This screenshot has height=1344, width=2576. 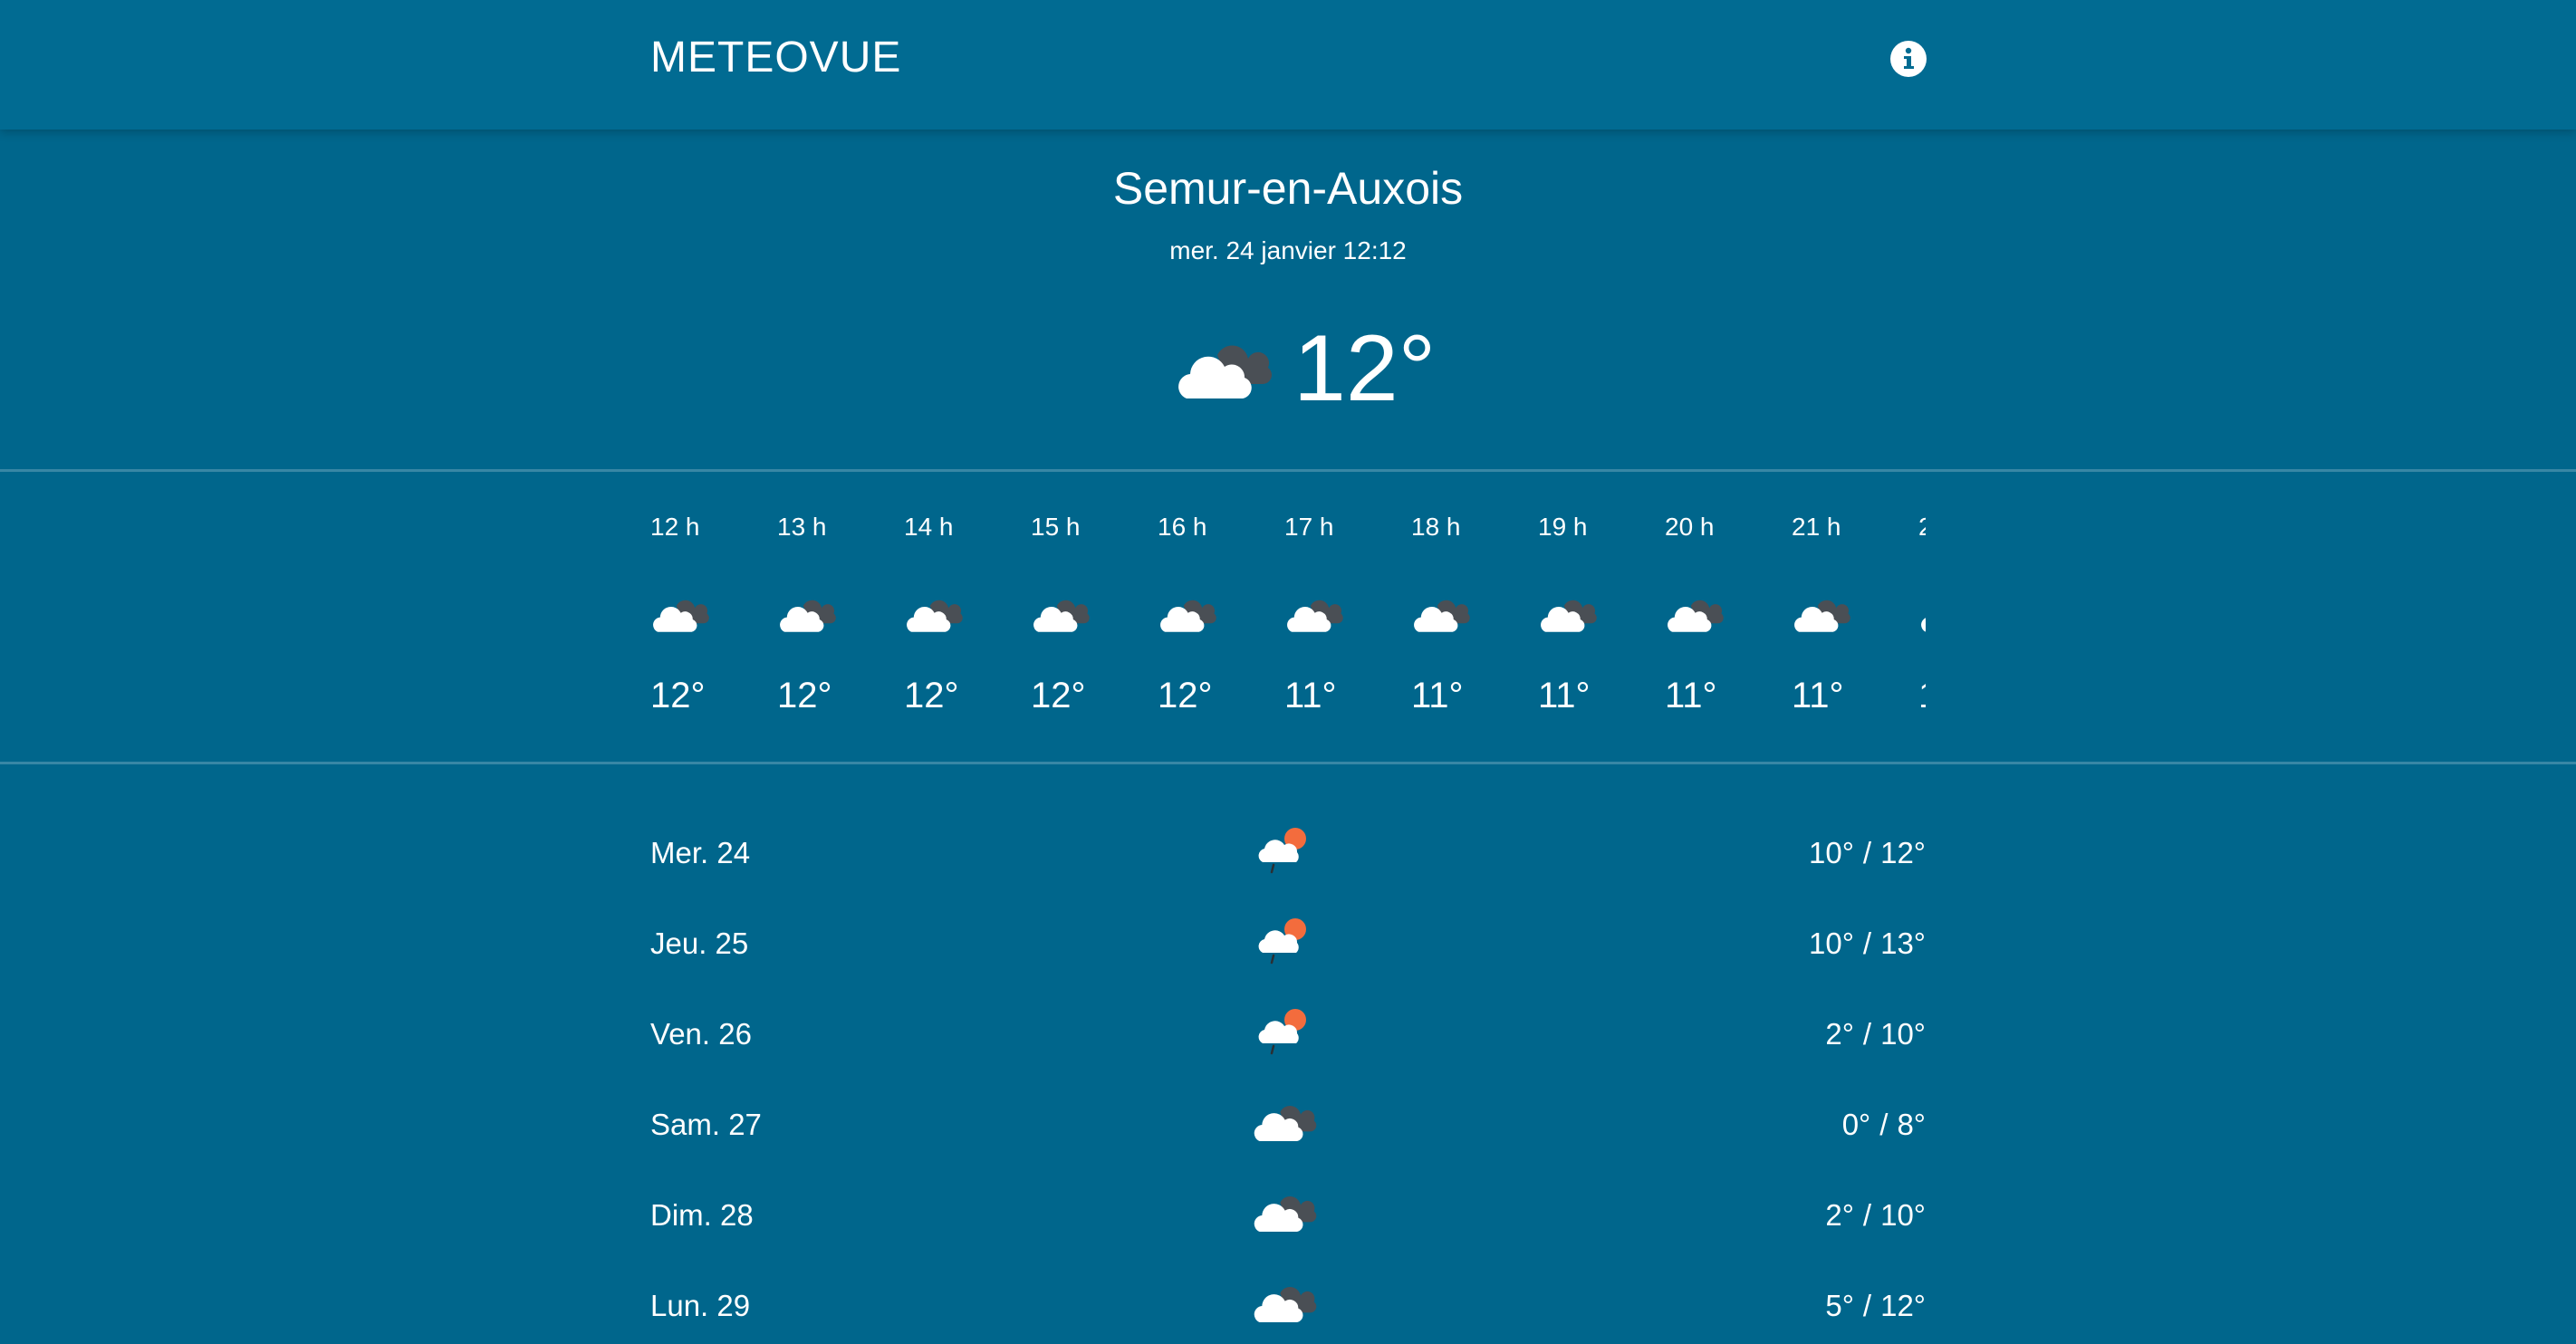 I want to click on hour-label: 16 h, so click(x=1182, y=527).